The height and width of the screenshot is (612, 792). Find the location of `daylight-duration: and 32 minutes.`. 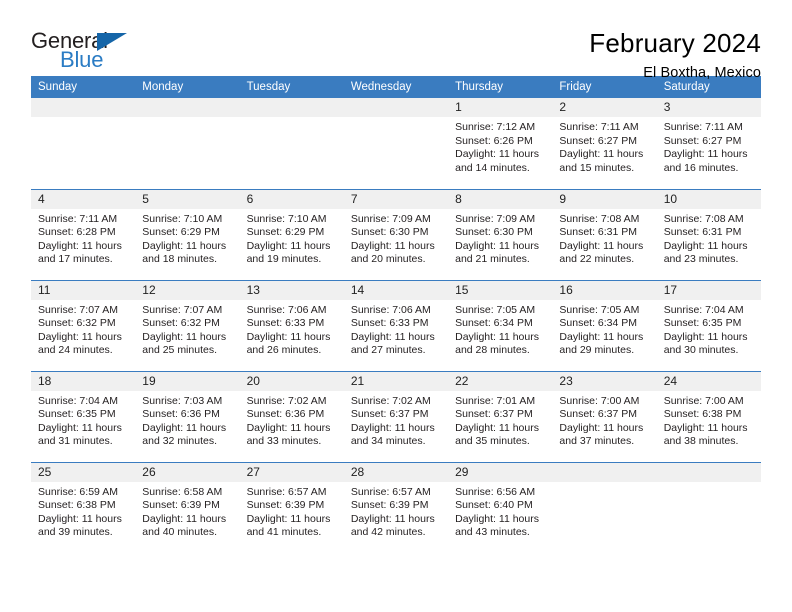

daylight-duration: and 32 minutes. is located at coordinates (179, 441).